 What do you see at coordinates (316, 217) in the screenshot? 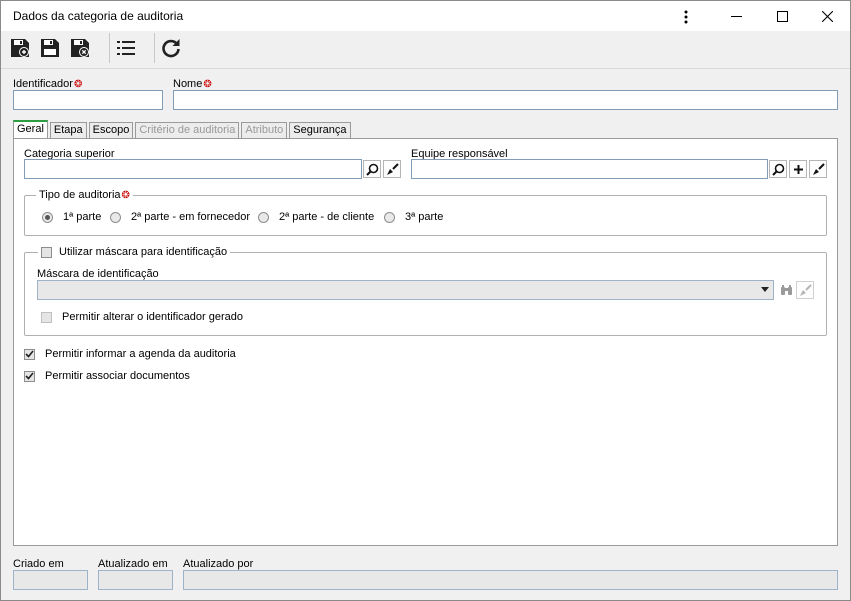
I see `radio-2a-parte-cliente: 2ª parte - de cliente` at bounding box center [316, 217].